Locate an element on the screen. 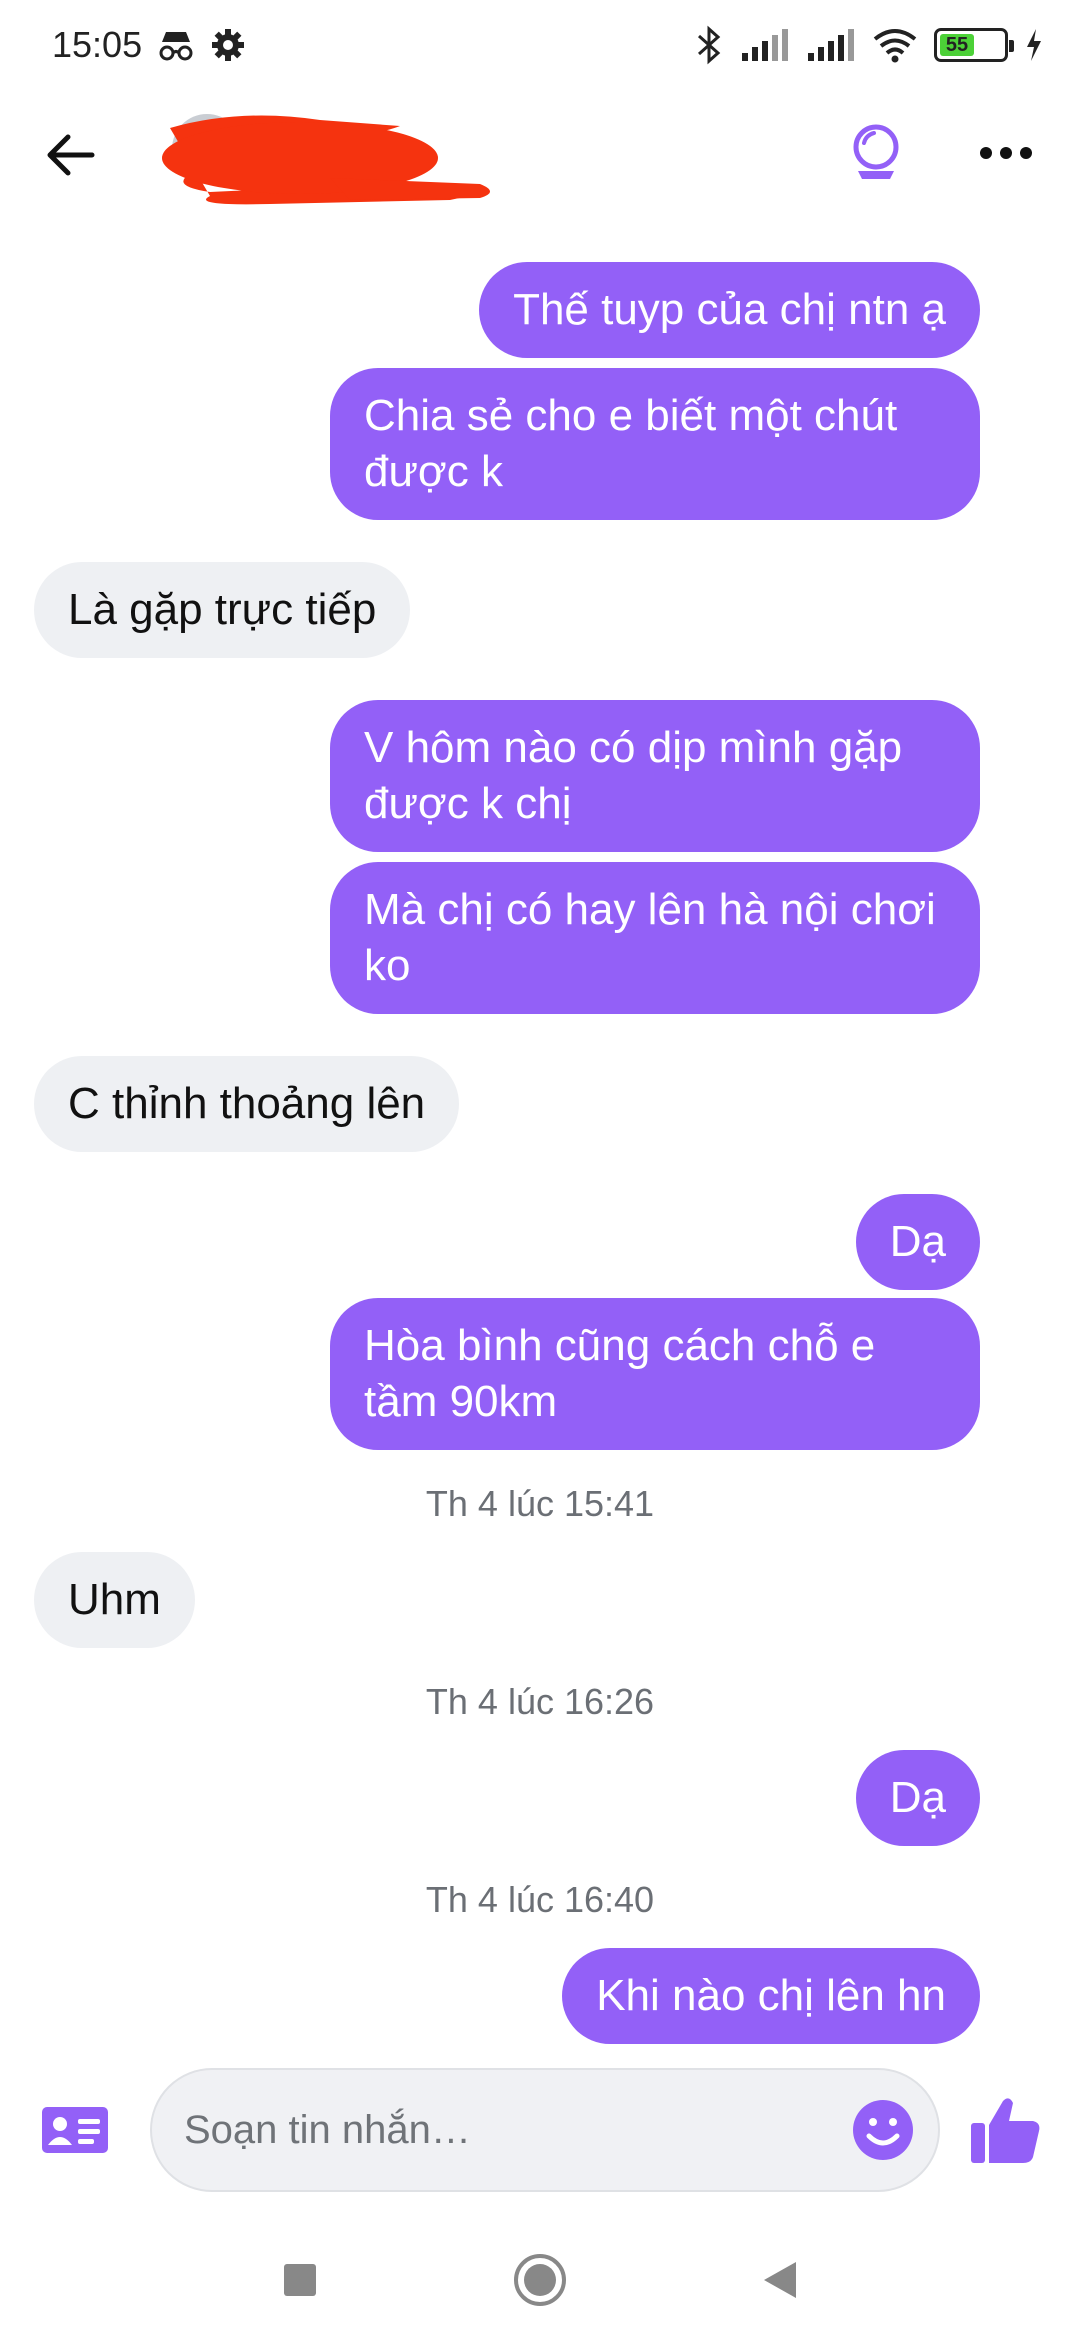  redaction-mark is located at coordinates (326, 160).